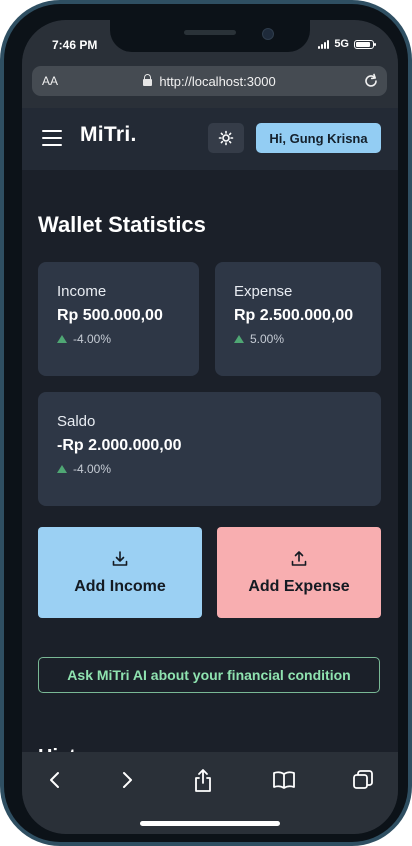  Describe the element at coordinates (92, 469) in the screenshot. I see `saldo-change-value: -4.00%` at that location.